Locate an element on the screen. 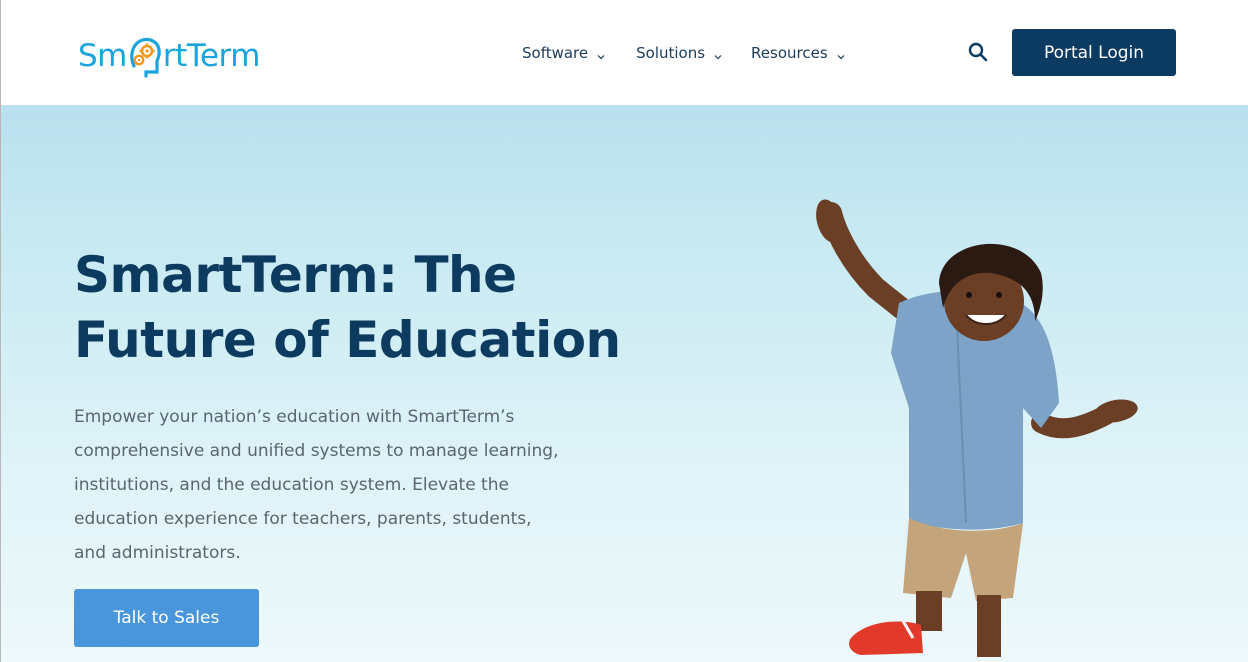  nav-software: Software is located at coordinates (564, 53).